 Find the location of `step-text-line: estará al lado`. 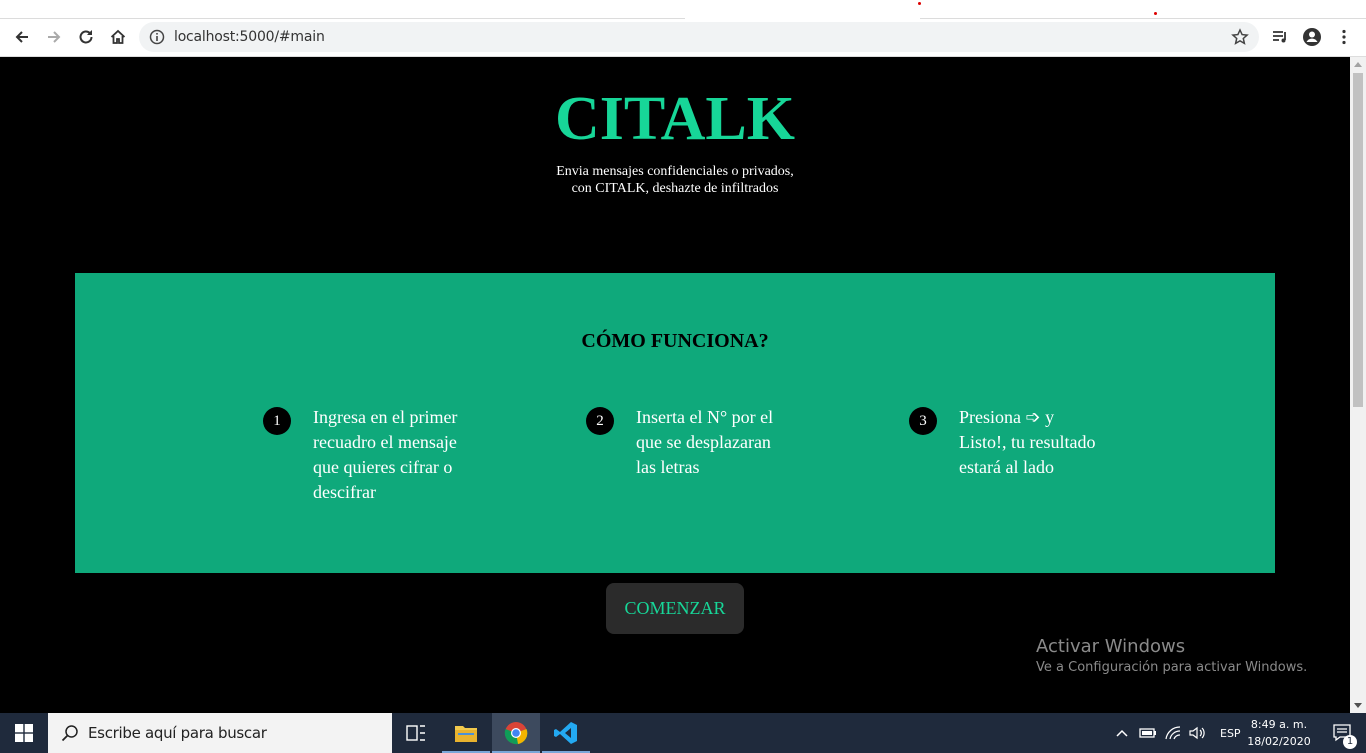

step-text-line: estará al lado is located at coordinates (1006, 467).